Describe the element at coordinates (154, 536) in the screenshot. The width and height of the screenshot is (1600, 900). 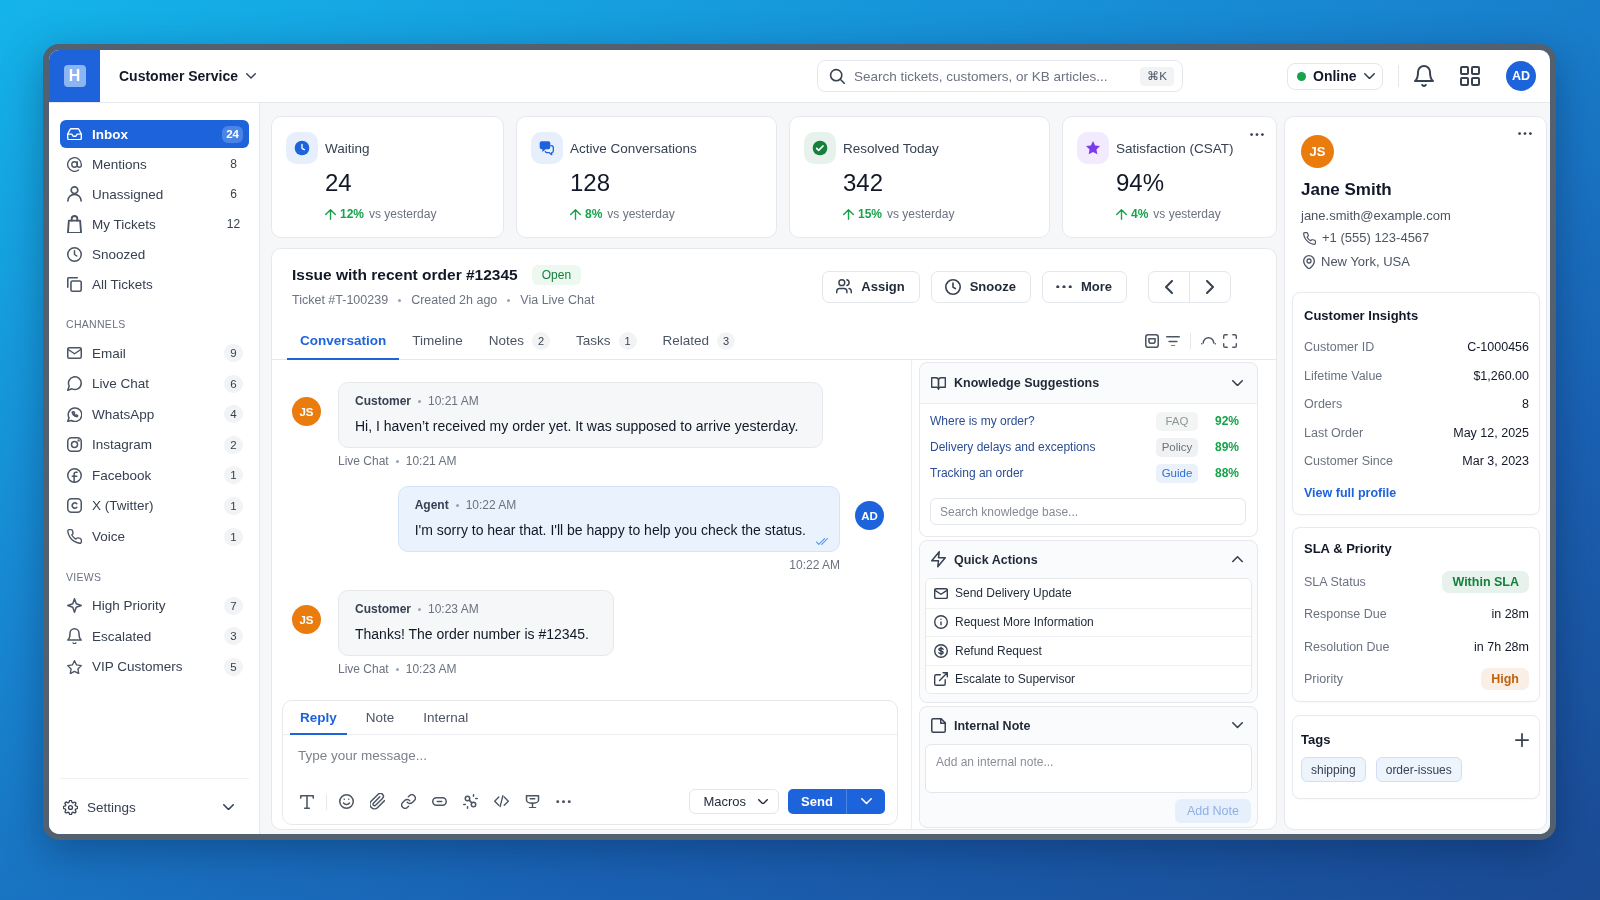
I see `nav-item: Voice 1` at that location.